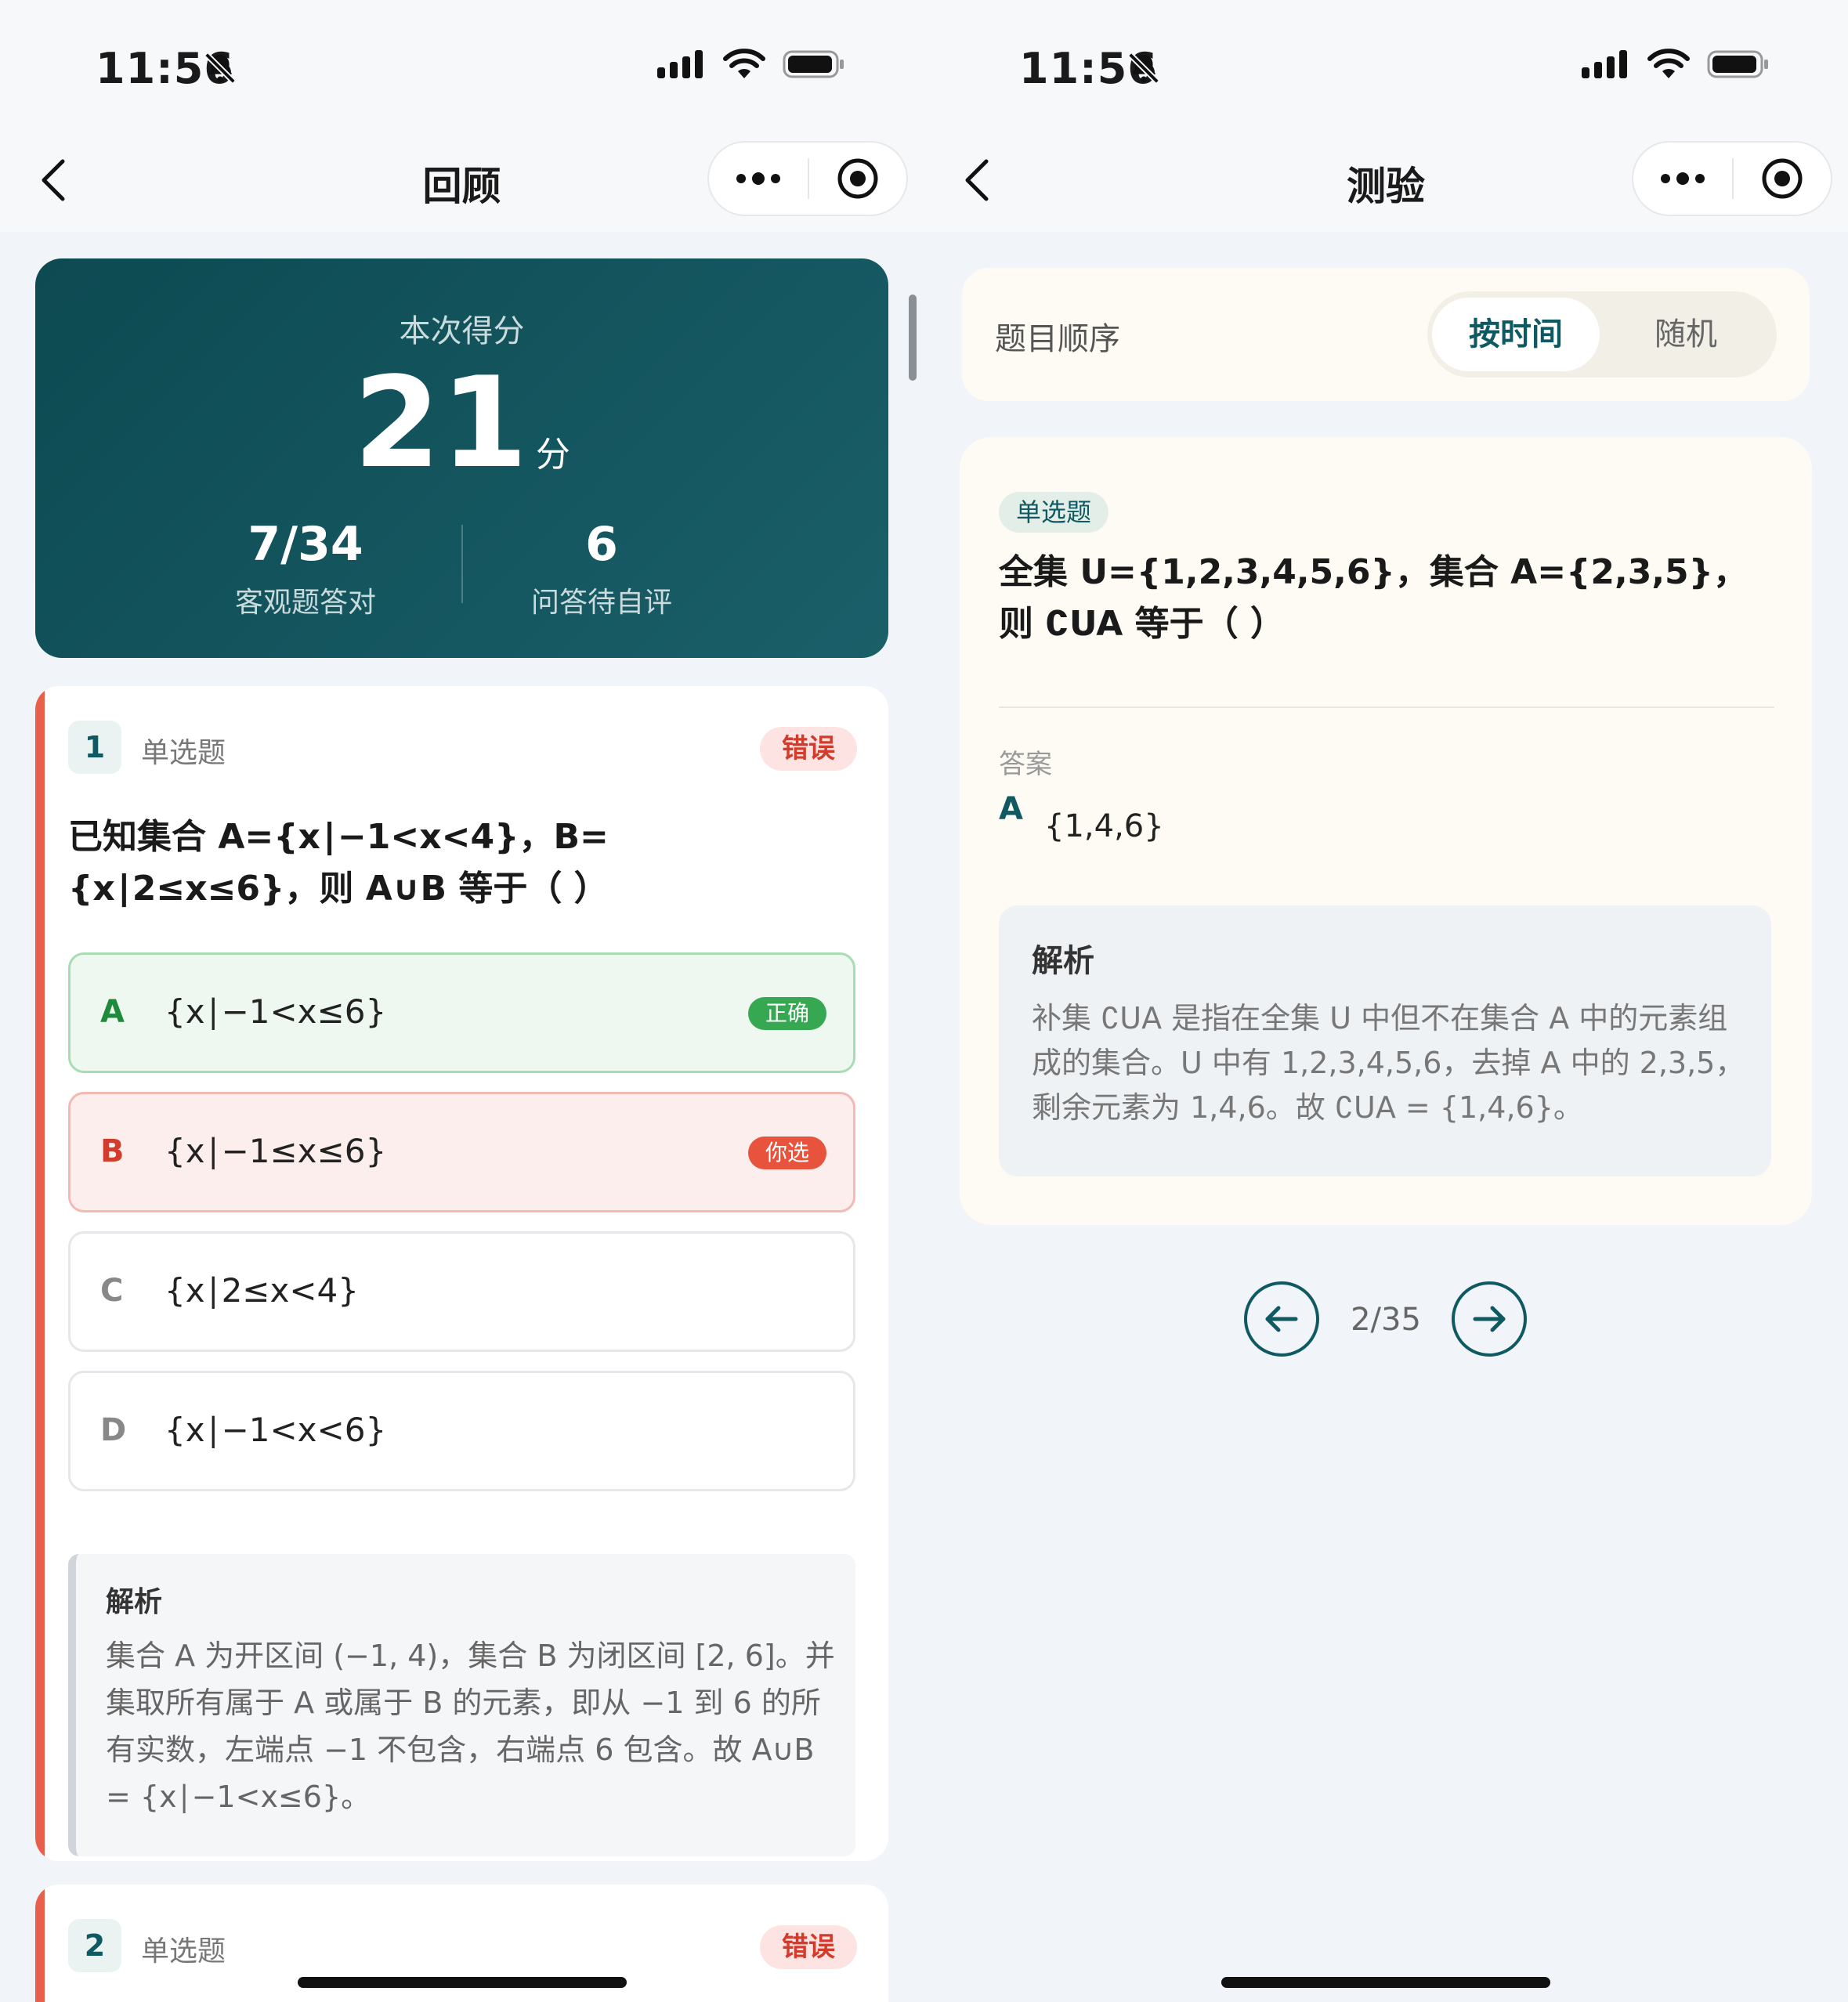 The width and height of the screenshot is (1848, 2002). What do you see at coordinates (913, 338) in the screenshot?
I see `scrollbar` at bounding box center [913, 338].